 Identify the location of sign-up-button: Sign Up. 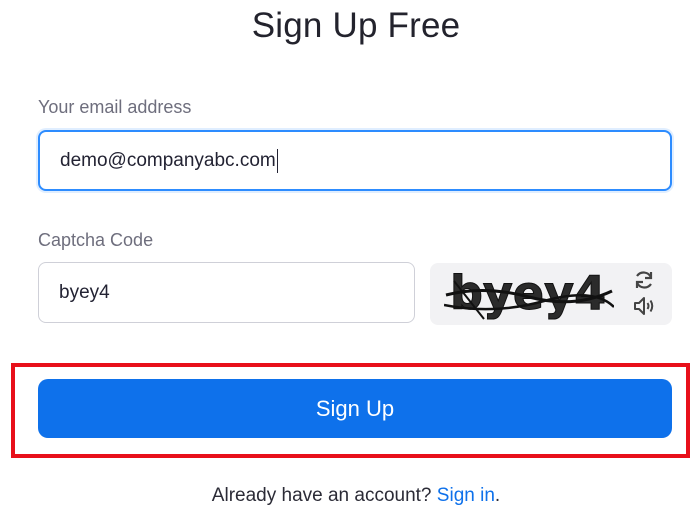
(355, 408).